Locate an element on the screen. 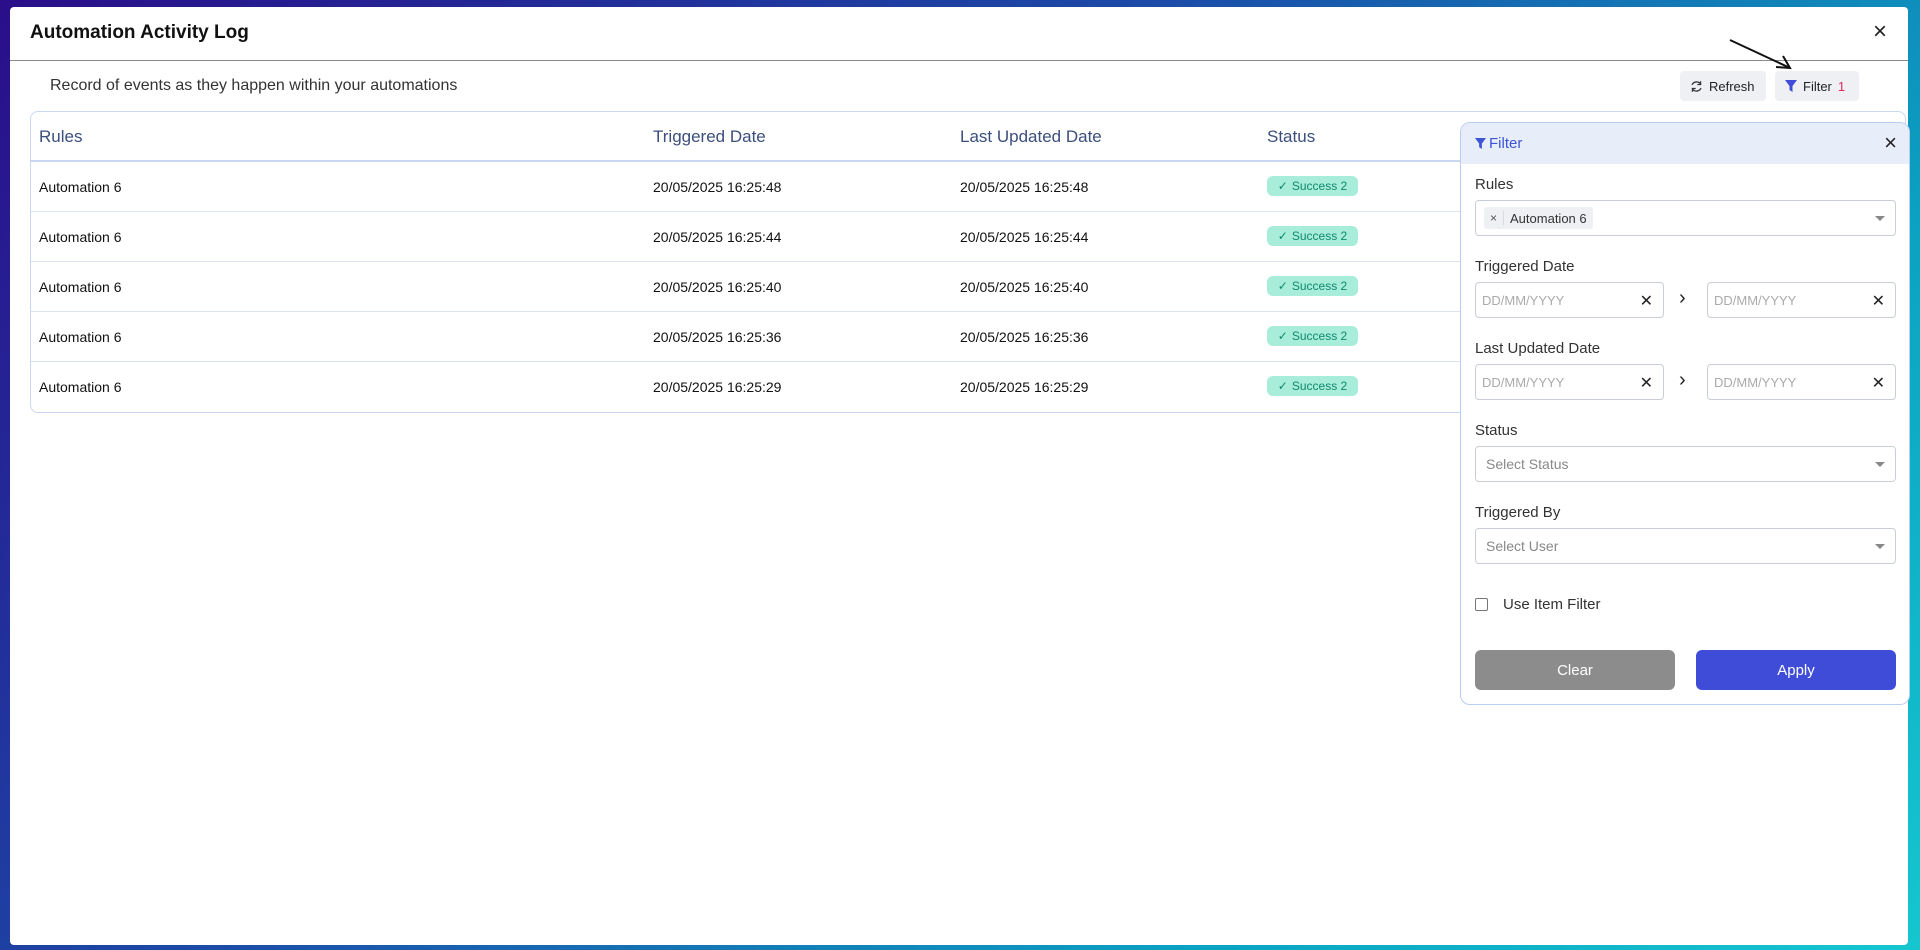 The height and width of the screenshot is (950, 1920). apply-button: Apply is located at coordinates (1796, 670).